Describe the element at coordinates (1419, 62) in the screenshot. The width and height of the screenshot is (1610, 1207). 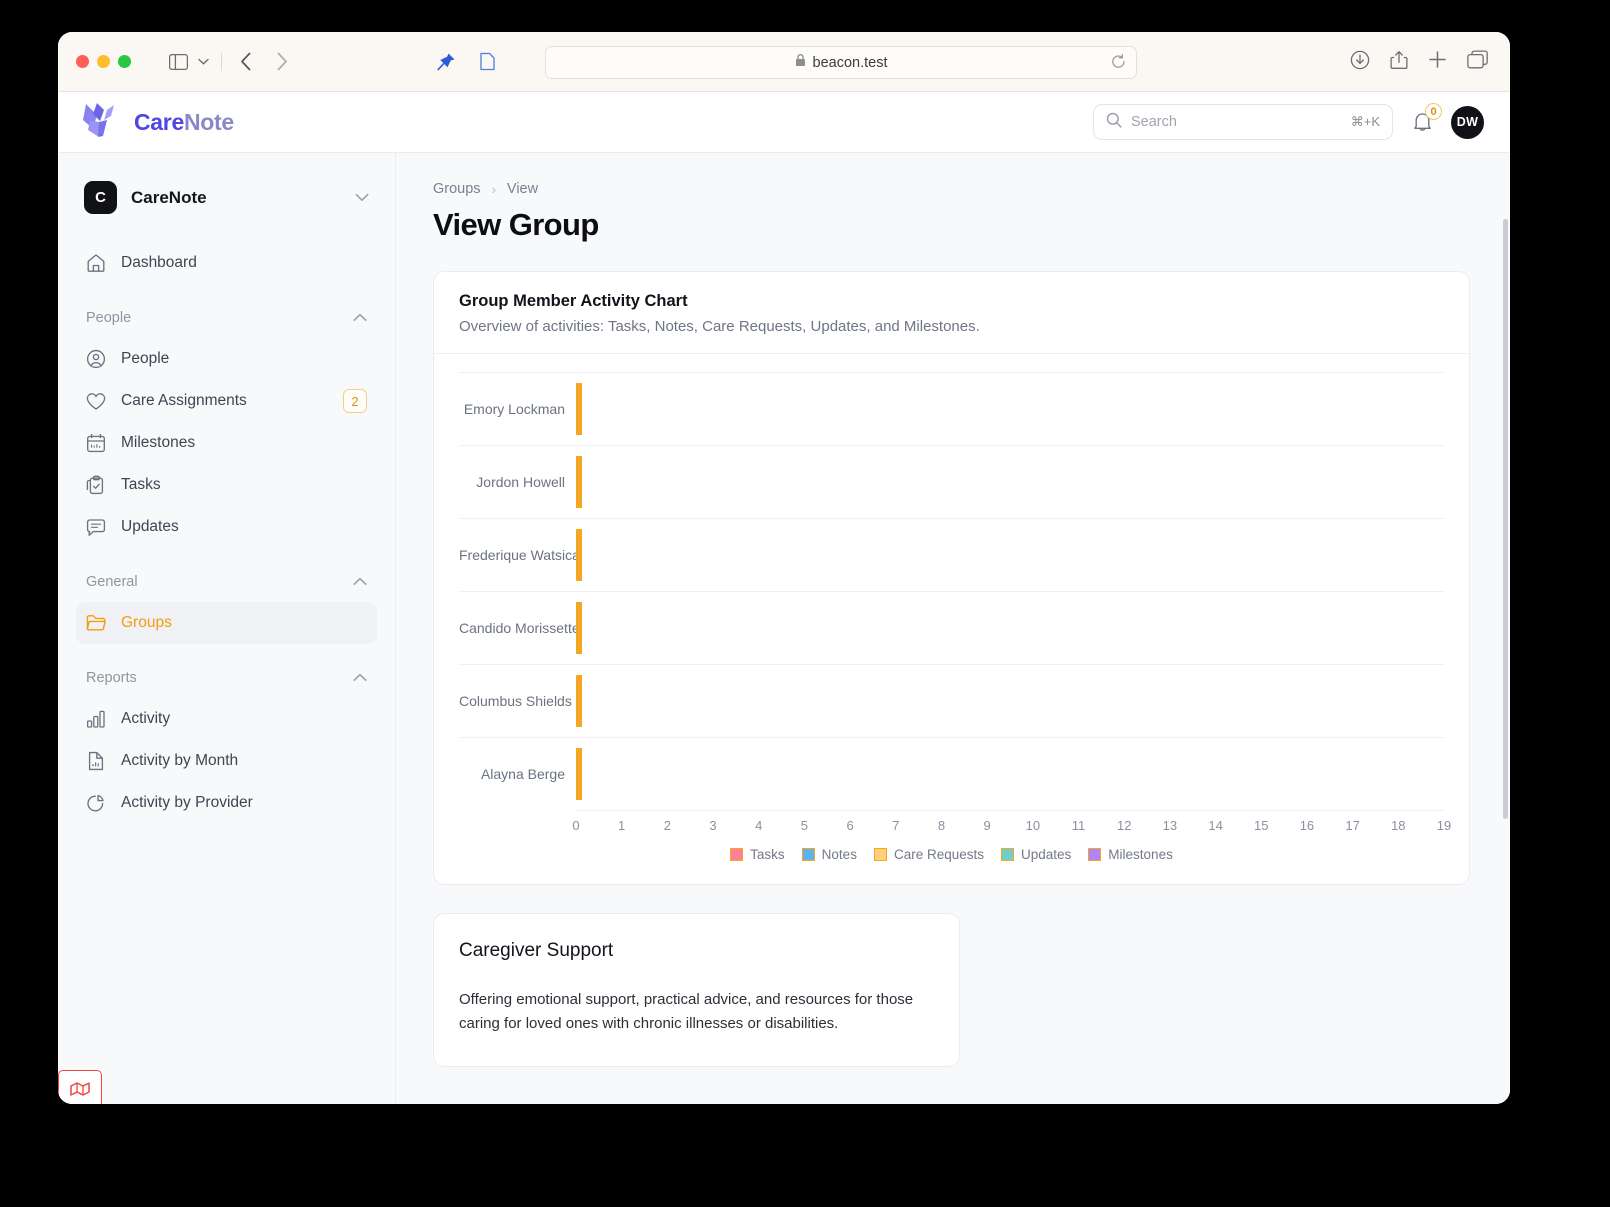
I see `browser-toolbar-right` at that location.